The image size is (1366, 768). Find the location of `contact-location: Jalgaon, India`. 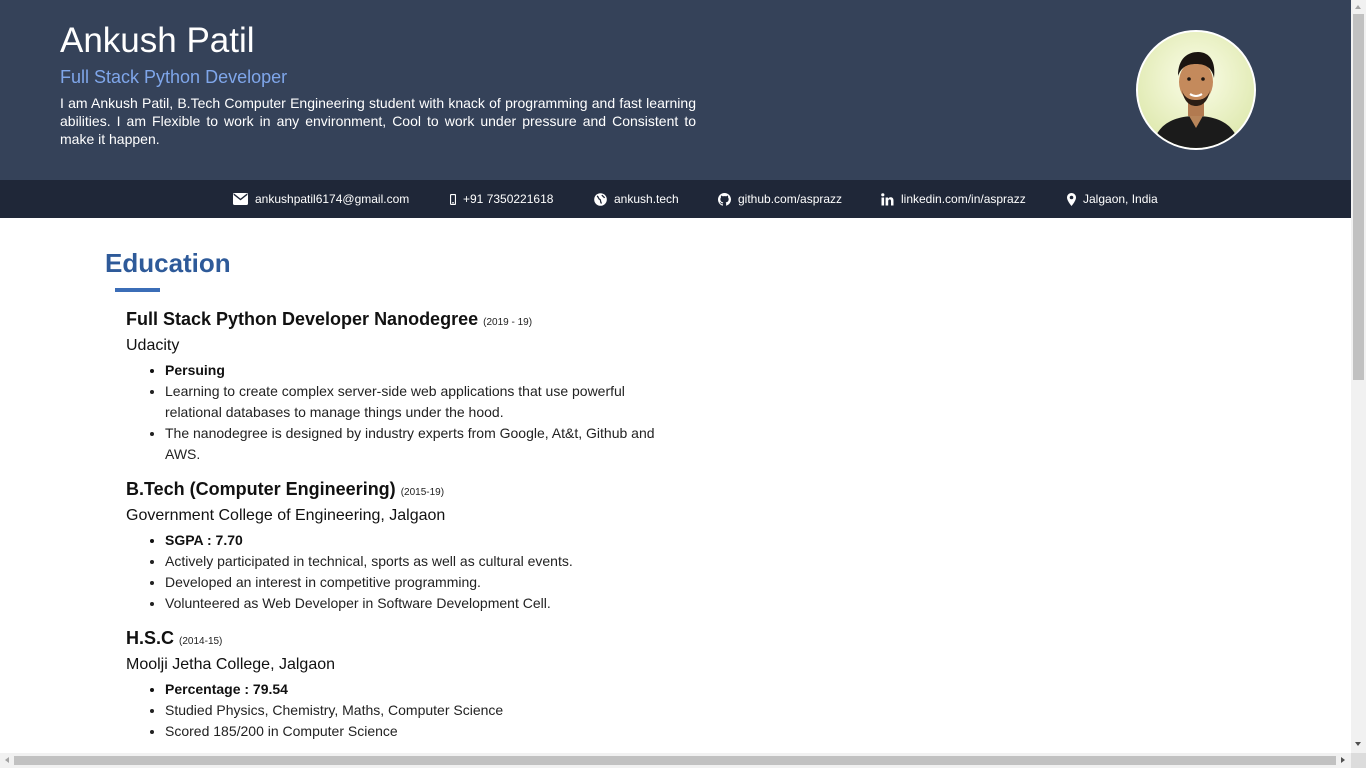

contact-location: Jalgaon, India is located at coordinates (1112, 199).